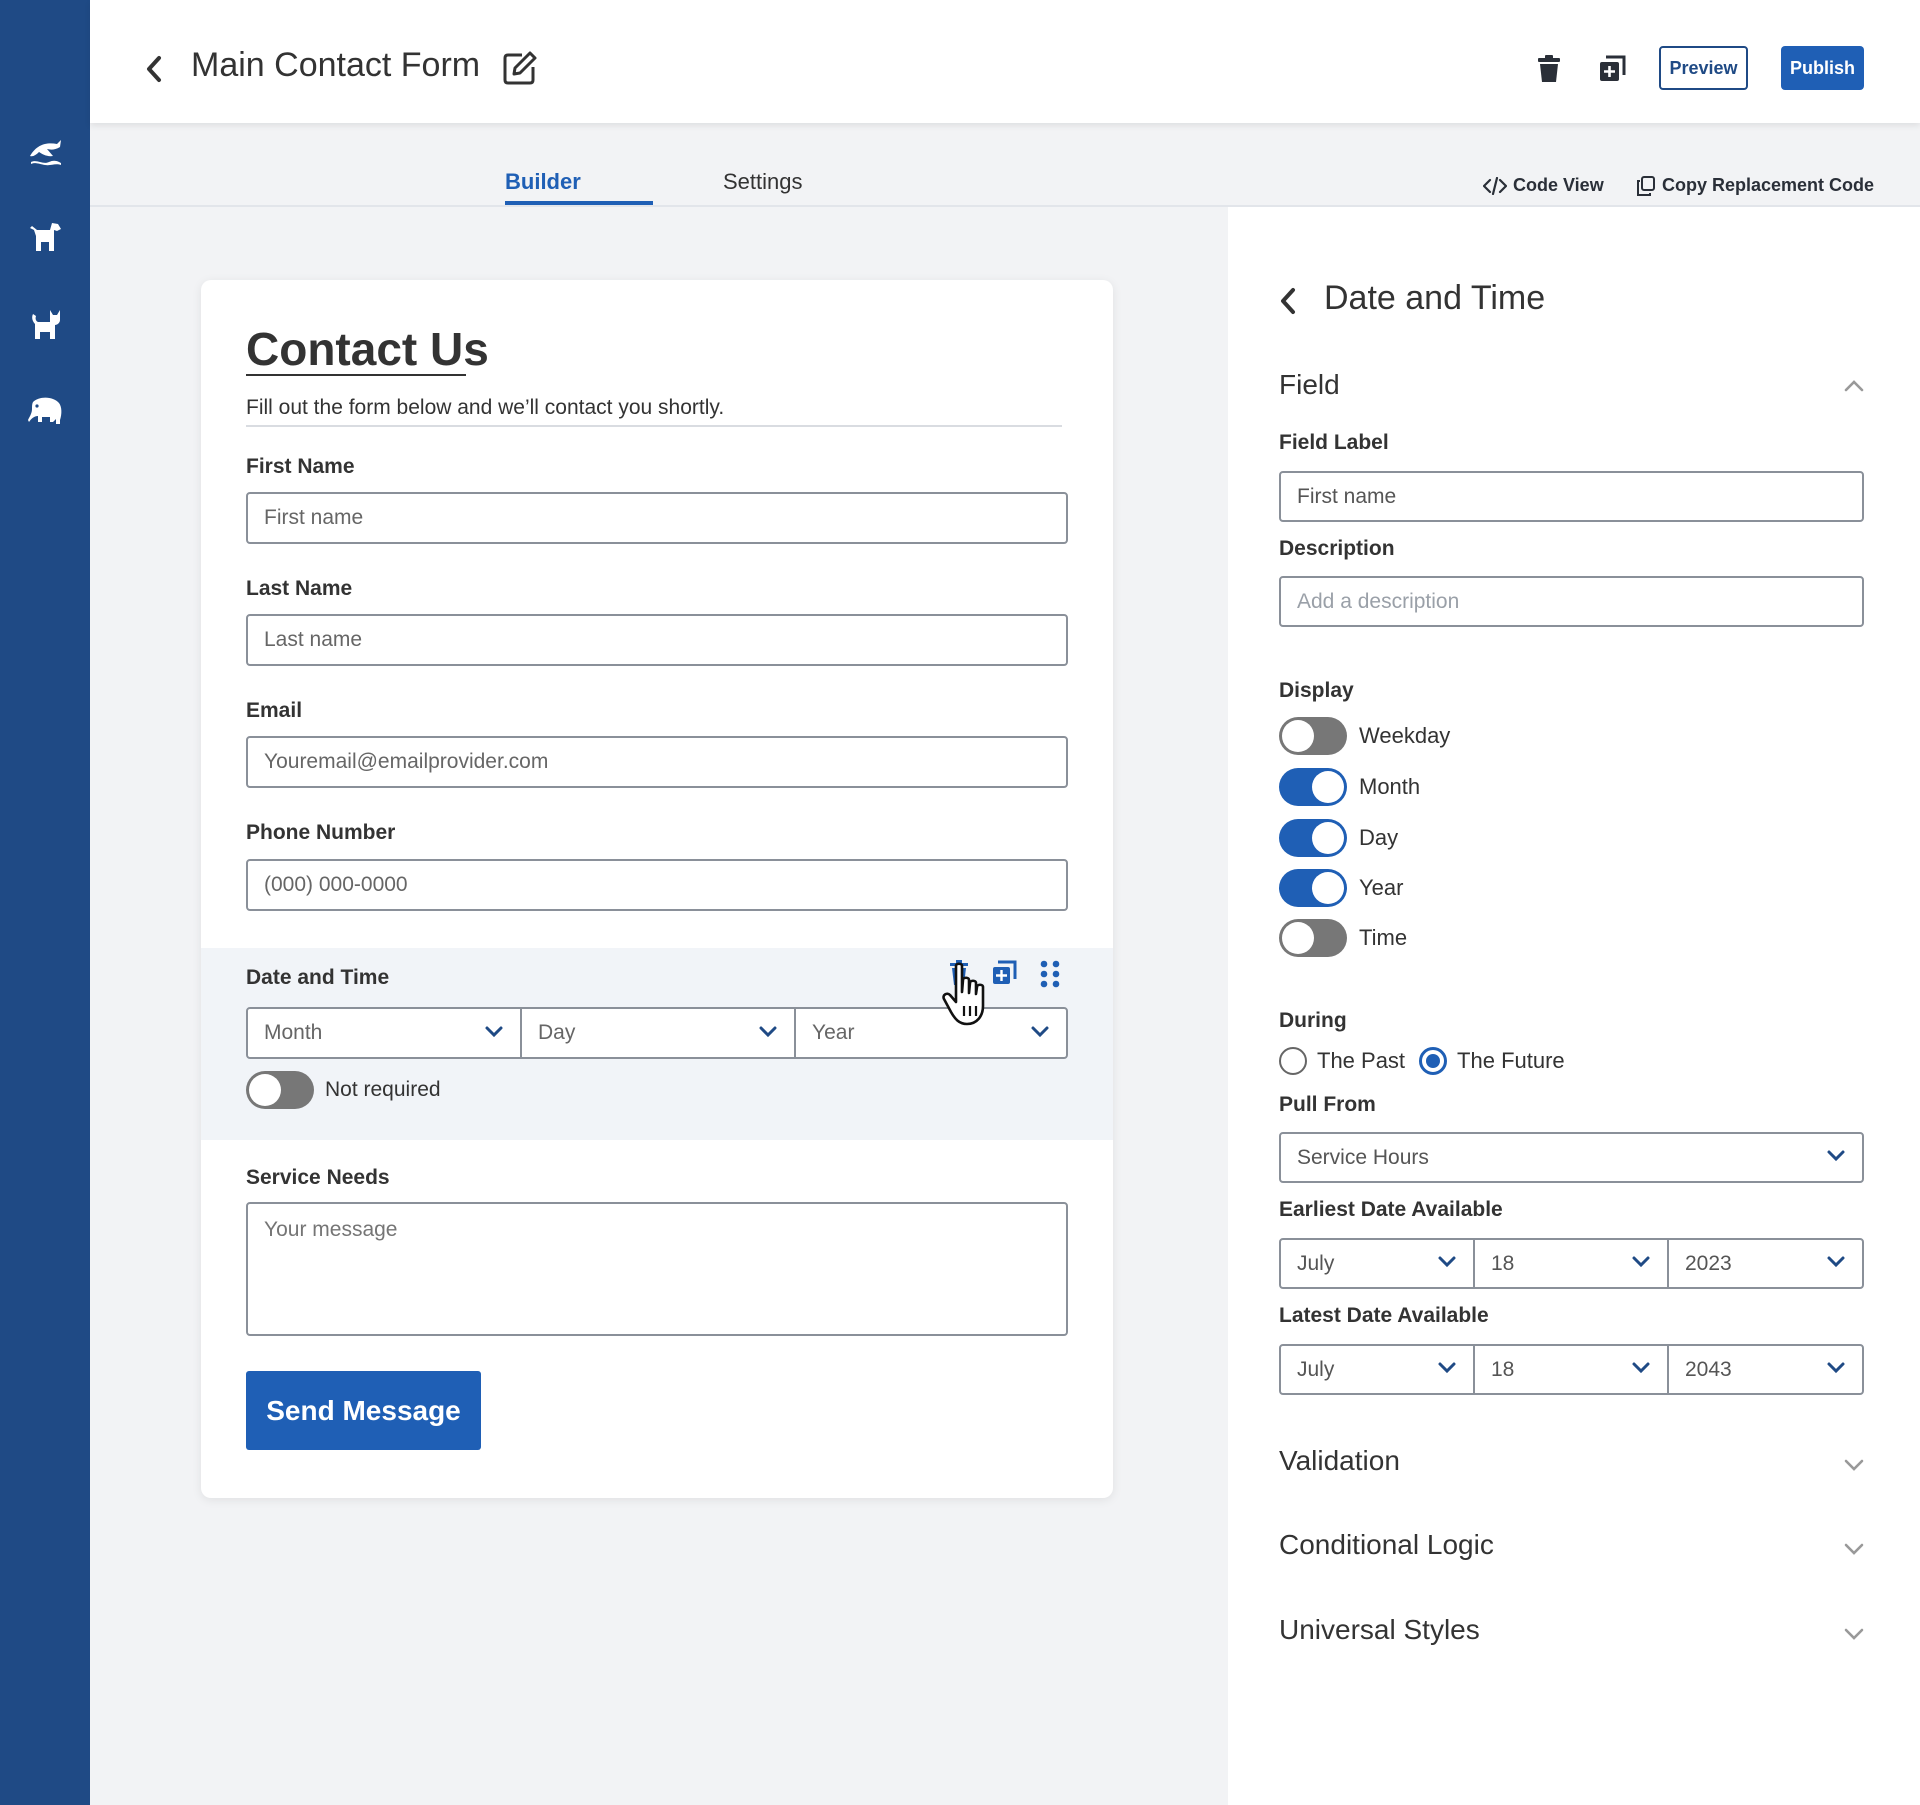 This screenshot has width=1920, height=1805. Describe the element at coordinates (293, 1032) in the screenshot. I see `month-select-value: Month` at that location.